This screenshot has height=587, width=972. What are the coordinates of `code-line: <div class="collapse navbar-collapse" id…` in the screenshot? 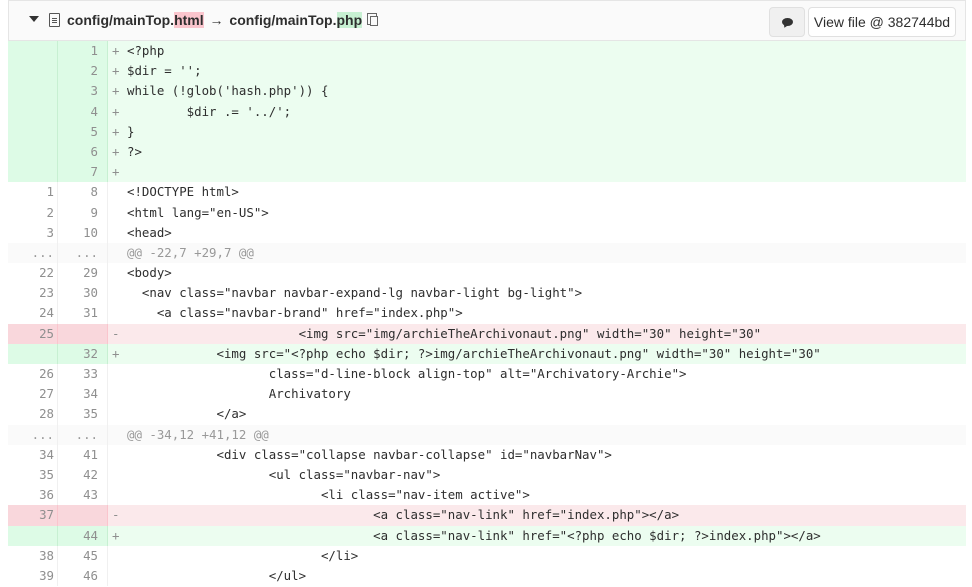 It's located at (369, 454).